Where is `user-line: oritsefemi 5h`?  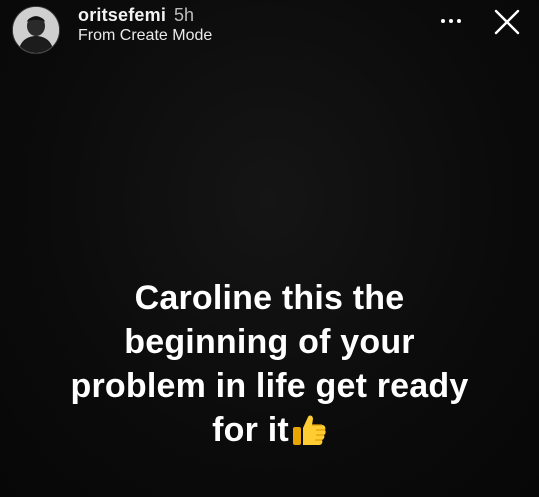
user-line: oritsefemi 5h is located at coordinates (136, 15).